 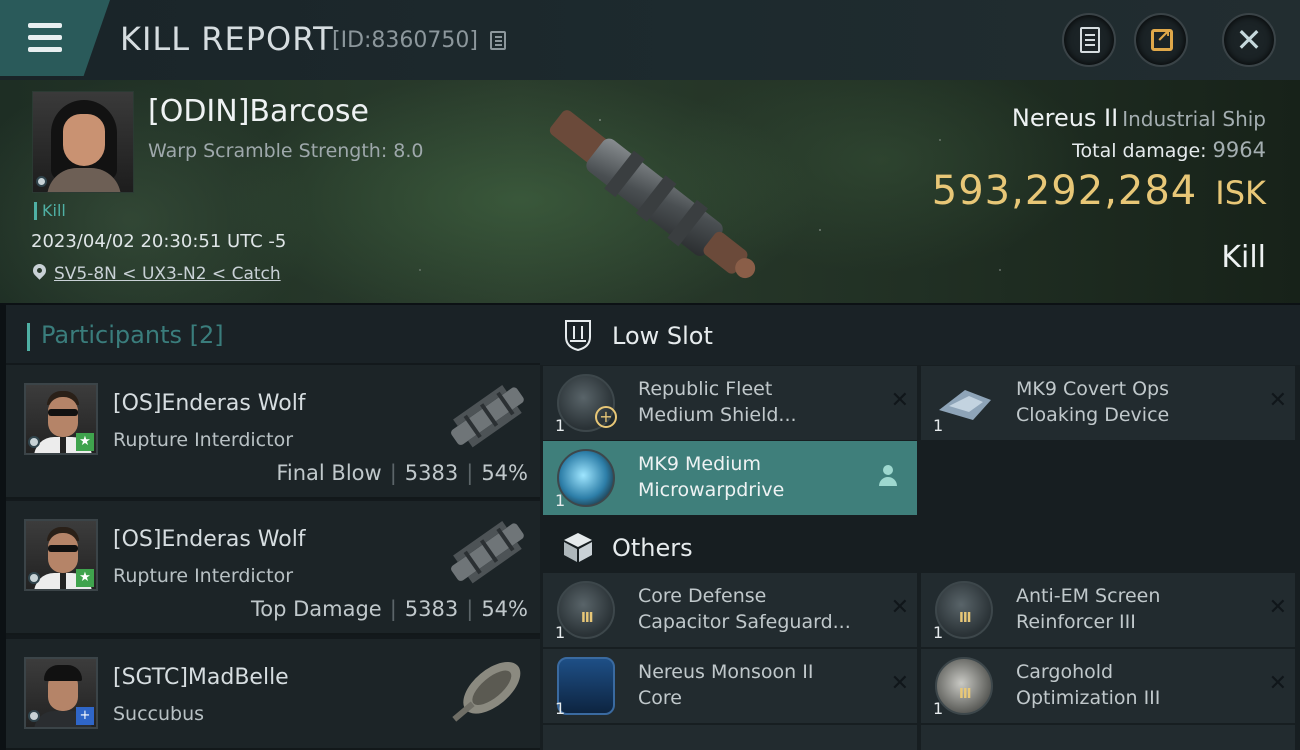 I want to click on isk-amount: 593,292,284, so click(x=1064, y=191).